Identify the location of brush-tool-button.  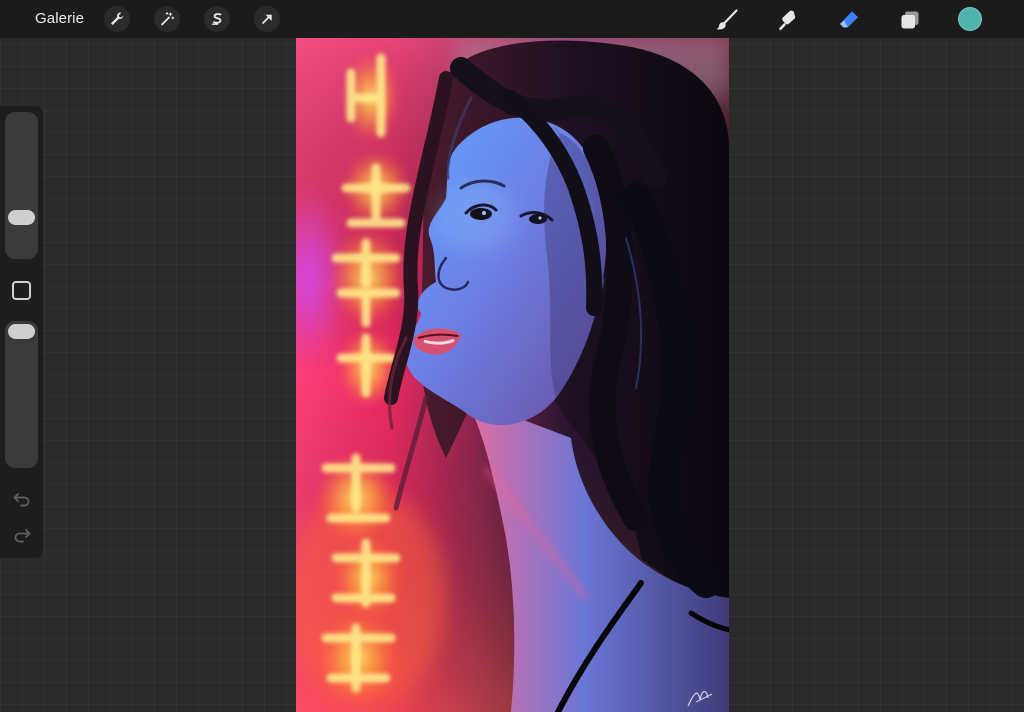
(727, 20).